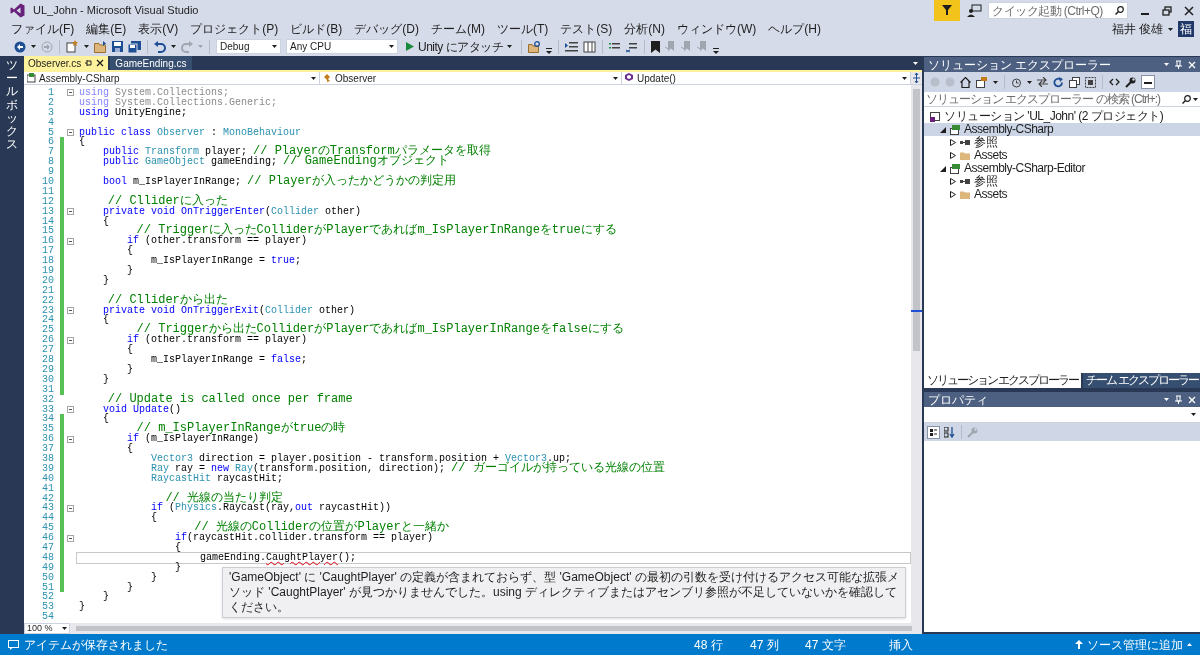 This screenshot has width=1200, height=655. What do you see at coordinates (1062, 116) in the screenshot?
I see `tree-item: ソリューション 'UL_John' (2 プロジェクト)` at bounding box center [1062, 116].